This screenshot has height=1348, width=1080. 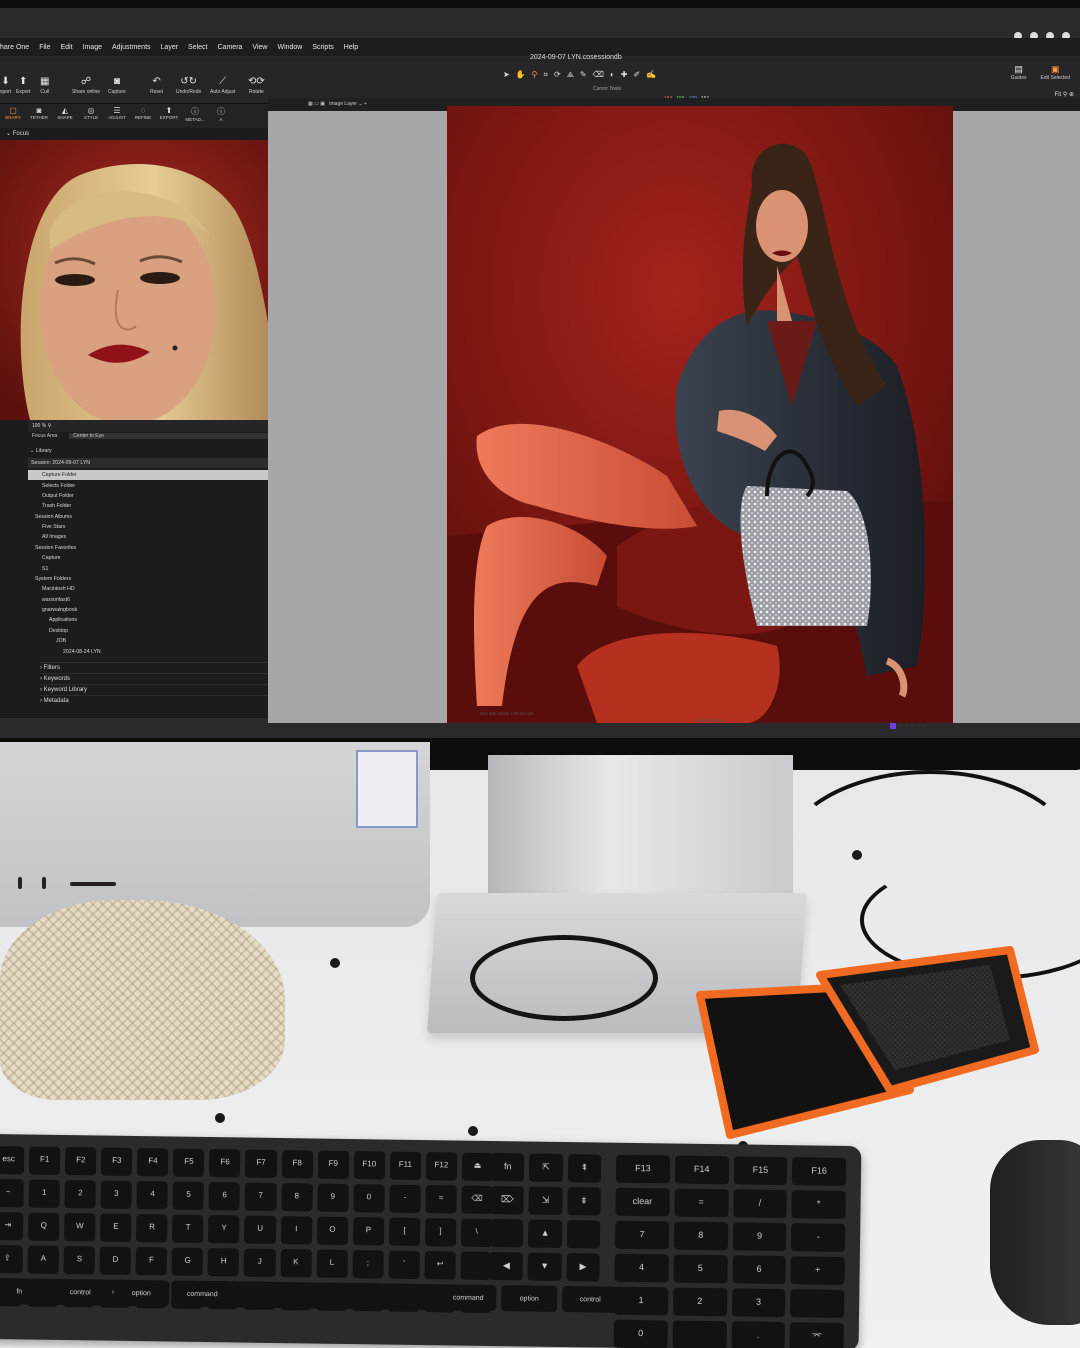 I want to click on layer-select: Image Layer, so click(x=343, y=104).